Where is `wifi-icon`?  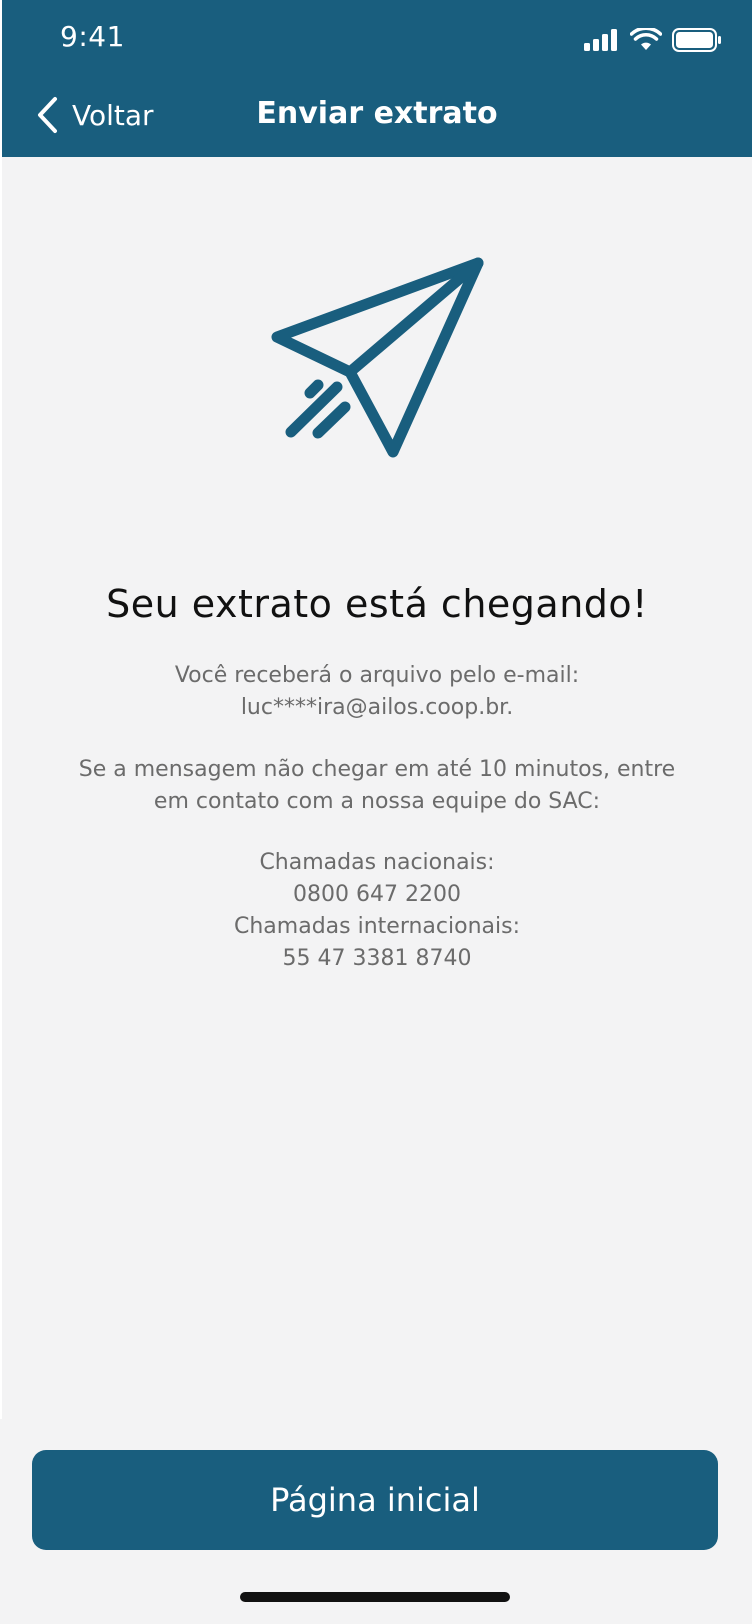
wifi-icon is located at coordinates (646, 39).